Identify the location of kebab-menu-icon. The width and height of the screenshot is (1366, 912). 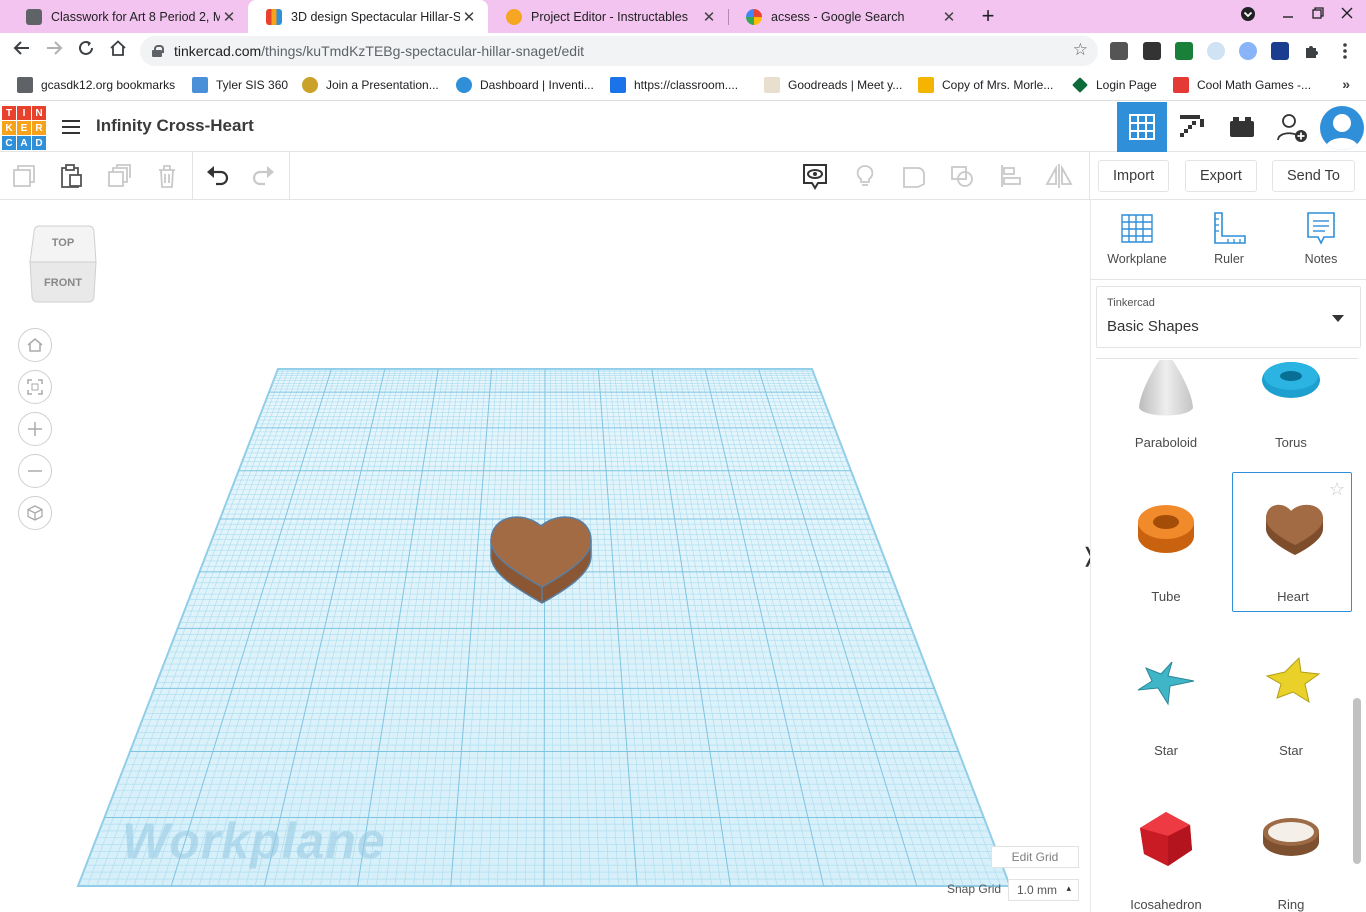
(1345, 51).